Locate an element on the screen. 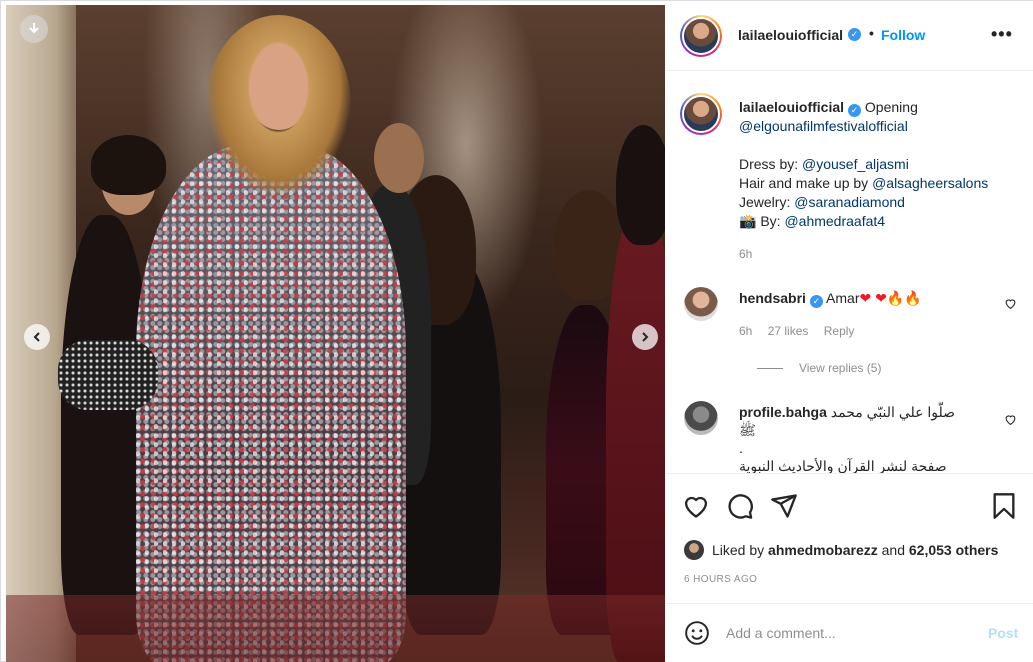  chevron-left-icon is located at coordinates (37, 337).